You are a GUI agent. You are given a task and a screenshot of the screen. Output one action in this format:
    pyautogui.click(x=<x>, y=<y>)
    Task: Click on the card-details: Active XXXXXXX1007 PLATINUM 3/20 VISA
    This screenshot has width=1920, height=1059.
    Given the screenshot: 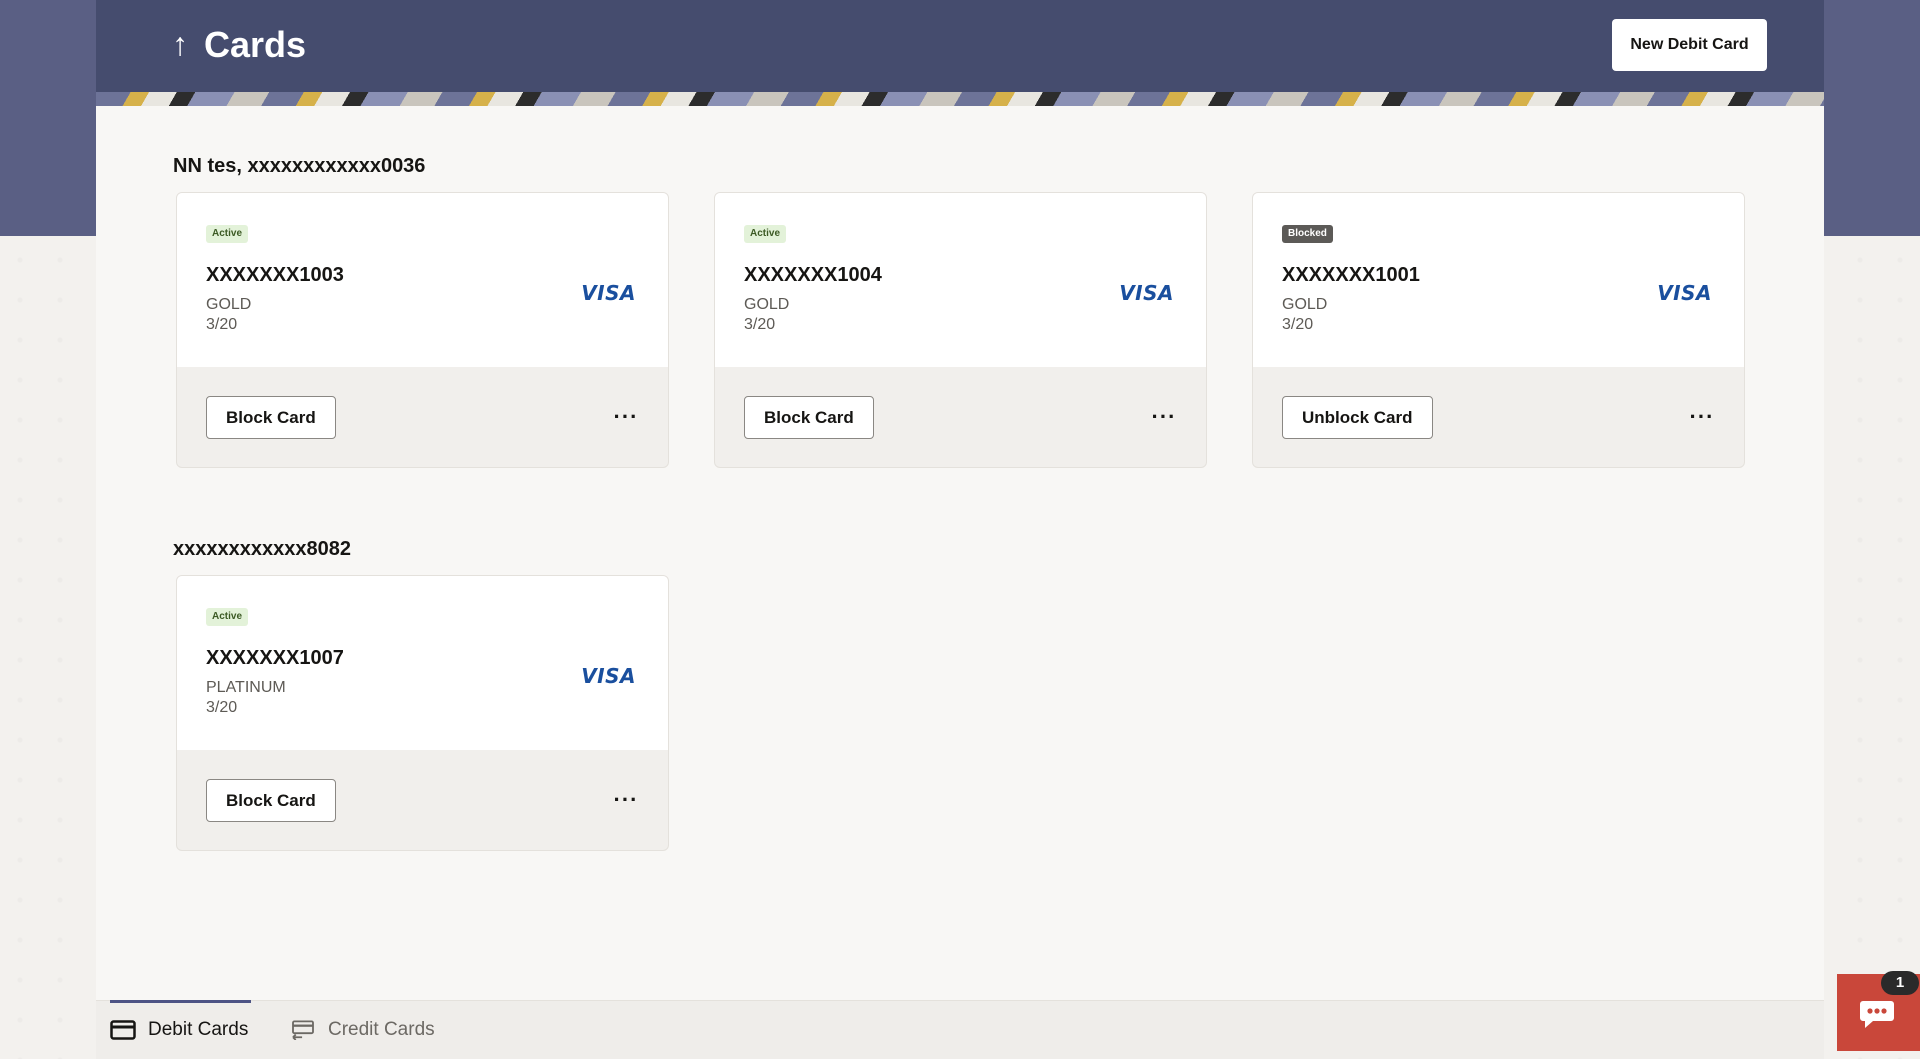 What is the action you would take?
    pyautogui.click(x=422, y=663)
    